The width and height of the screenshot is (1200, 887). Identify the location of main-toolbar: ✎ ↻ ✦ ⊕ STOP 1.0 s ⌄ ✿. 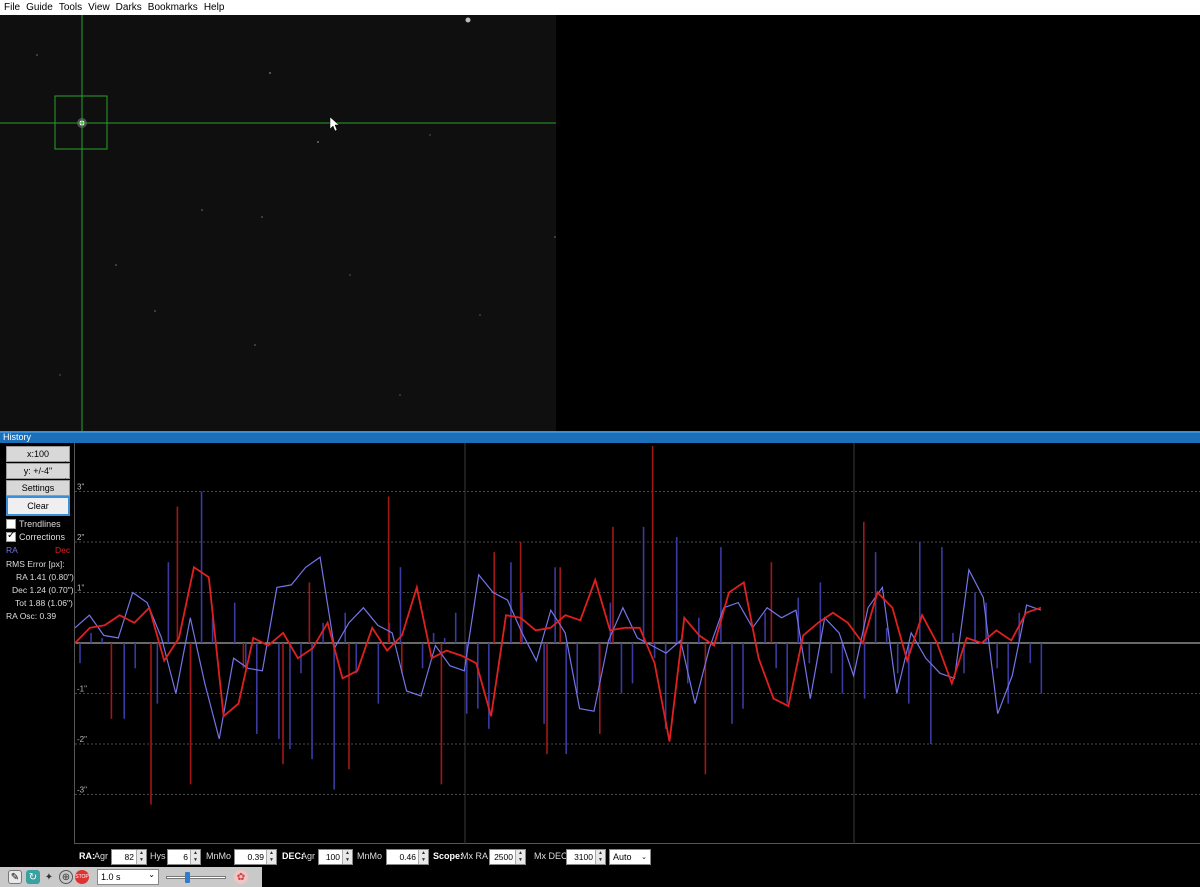
(600, 877).